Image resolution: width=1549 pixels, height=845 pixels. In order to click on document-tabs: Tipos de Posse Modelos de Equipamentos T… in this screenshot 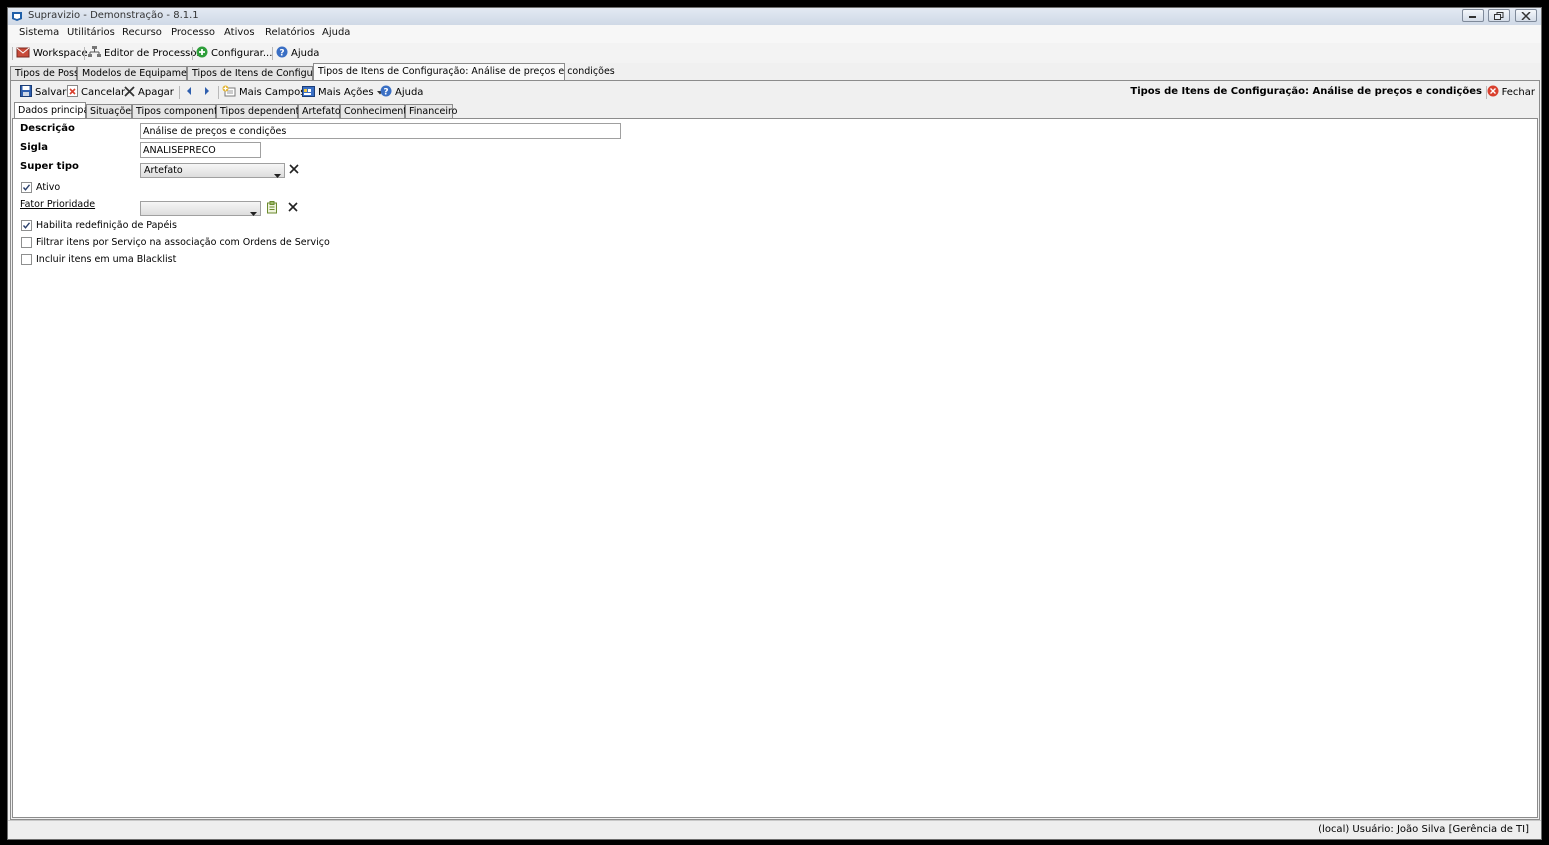, I will do `click(774, 72)`.